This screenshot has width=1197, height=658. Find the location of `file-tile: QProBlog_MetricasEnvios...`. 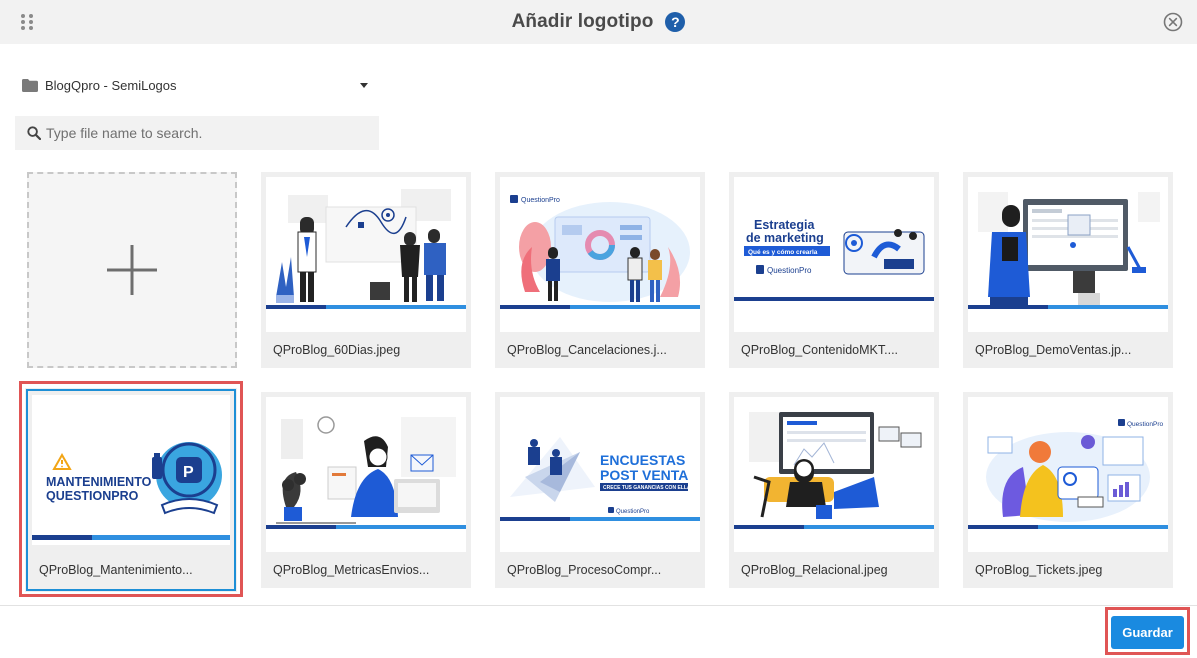

file-tile: QProBlog_MetricasEnvios... is located at coordinates (366, 490).